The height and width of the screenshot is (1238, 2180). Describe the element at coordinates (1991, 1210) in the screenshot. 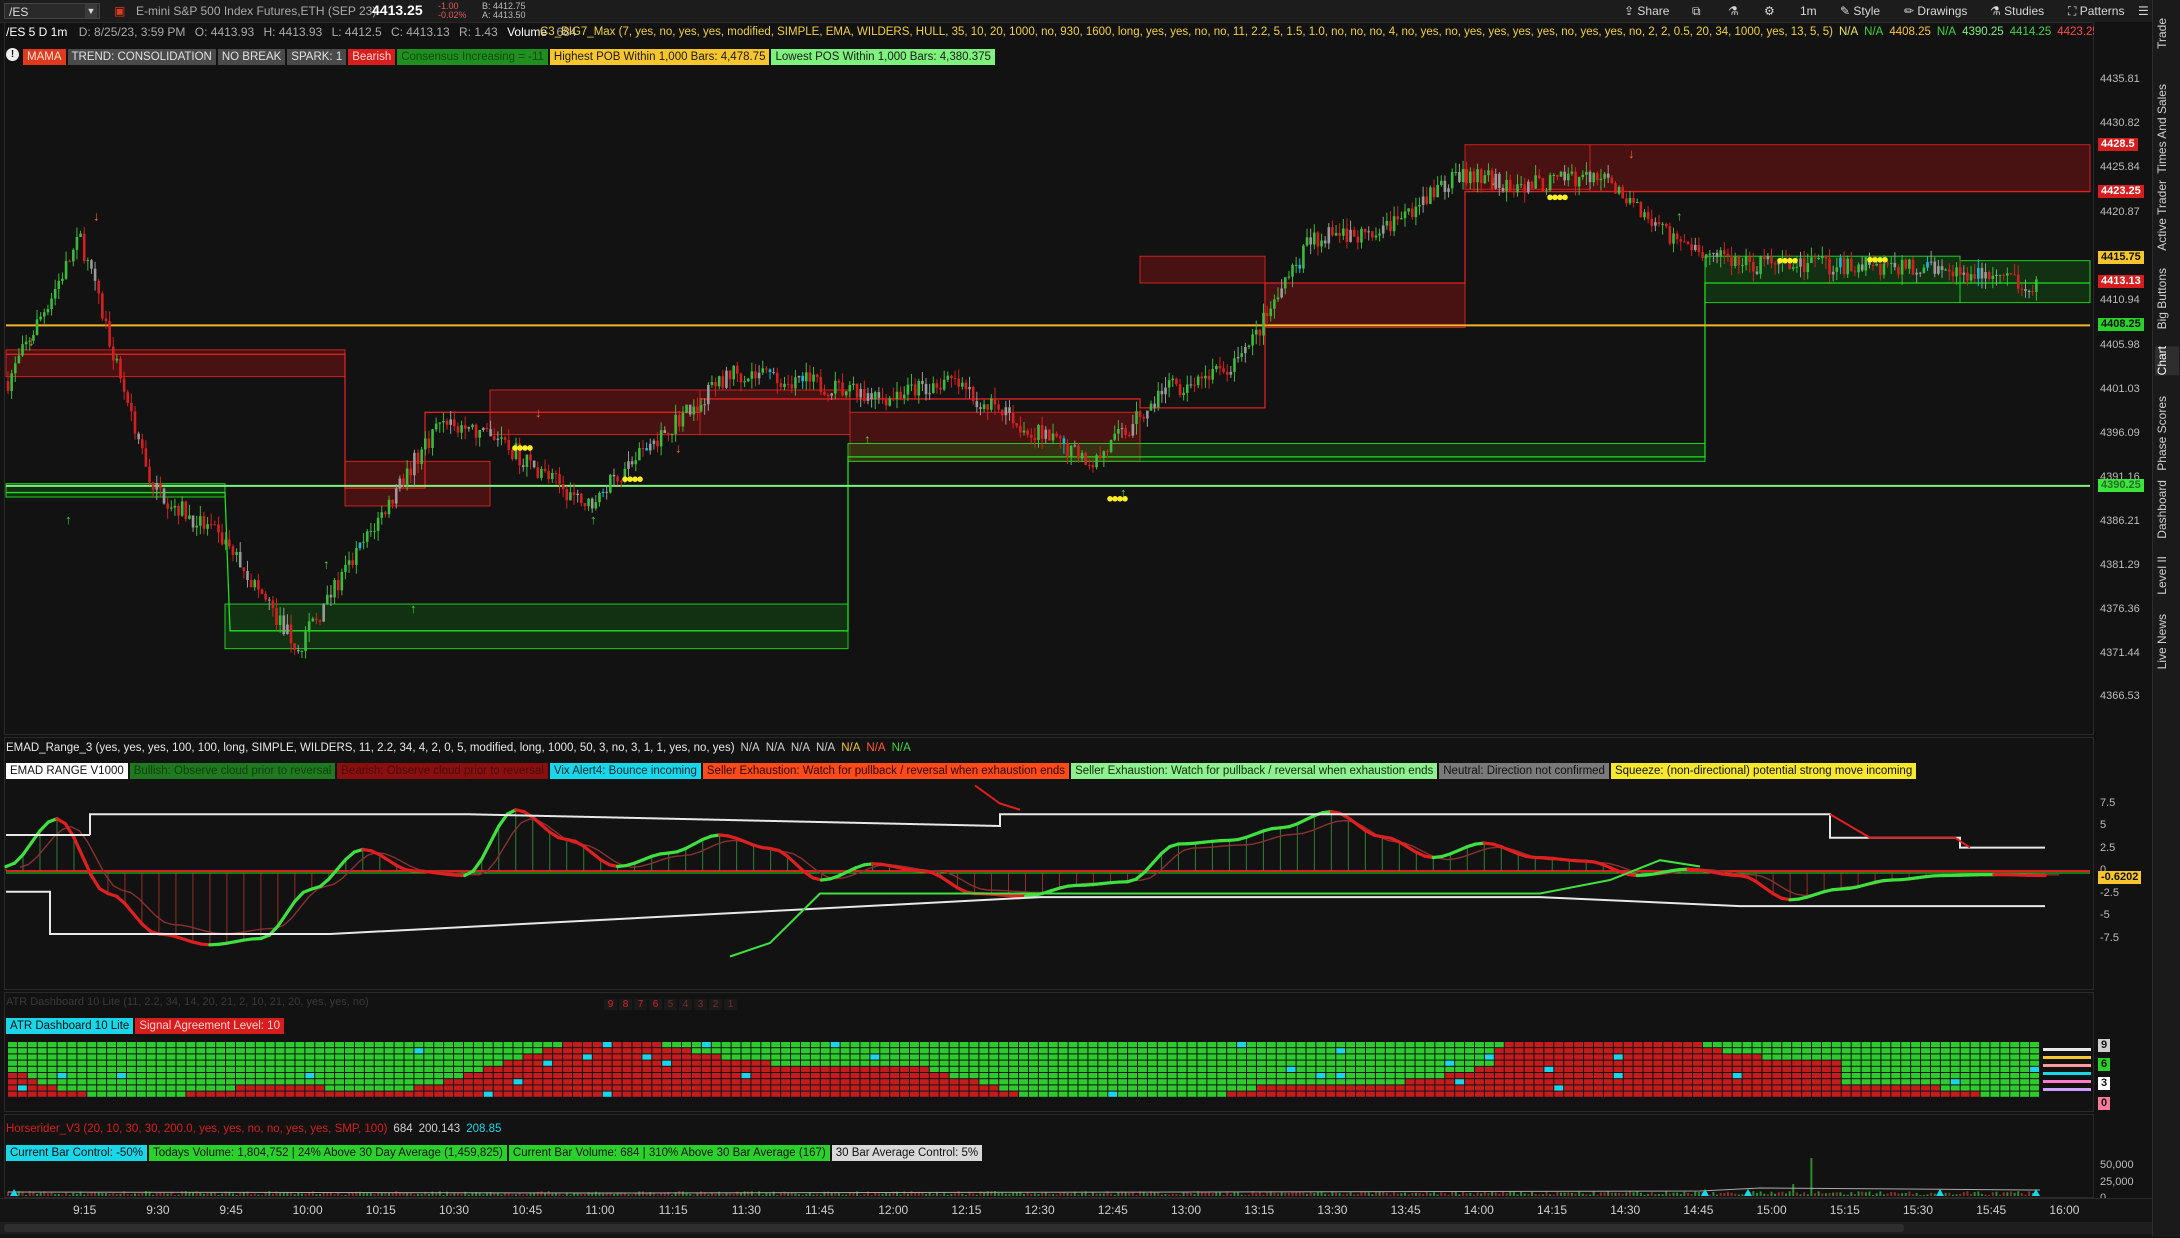

I see `time-label: 15:45` at that location.